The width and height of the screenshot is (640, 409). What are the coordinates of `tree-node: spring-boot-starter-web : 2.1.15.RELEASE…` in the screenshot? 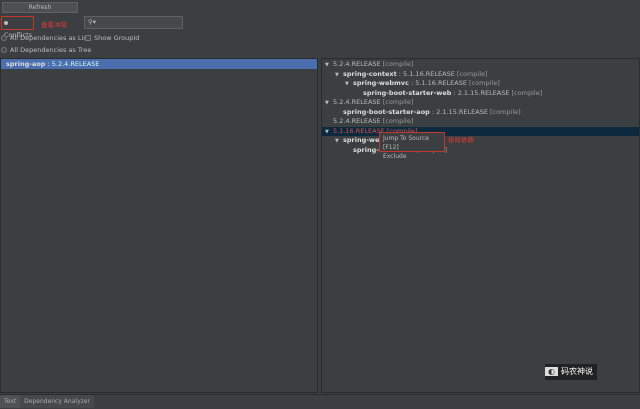 It's located at (480, 94).